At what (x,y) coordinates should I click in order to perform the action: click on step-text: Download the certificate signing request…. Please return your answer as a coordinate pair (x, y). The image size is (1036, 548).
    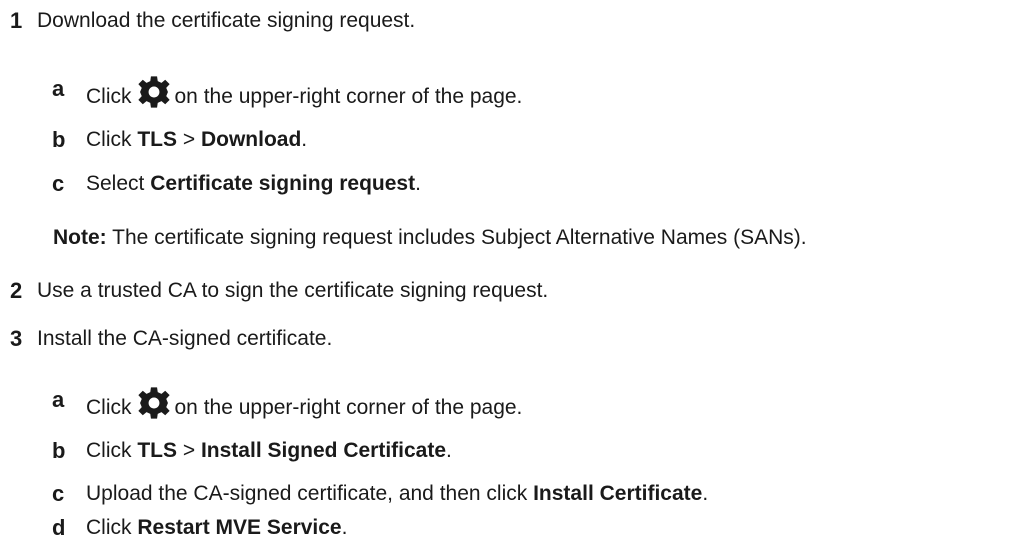
    Looking at the image, I should click on (226, 20).